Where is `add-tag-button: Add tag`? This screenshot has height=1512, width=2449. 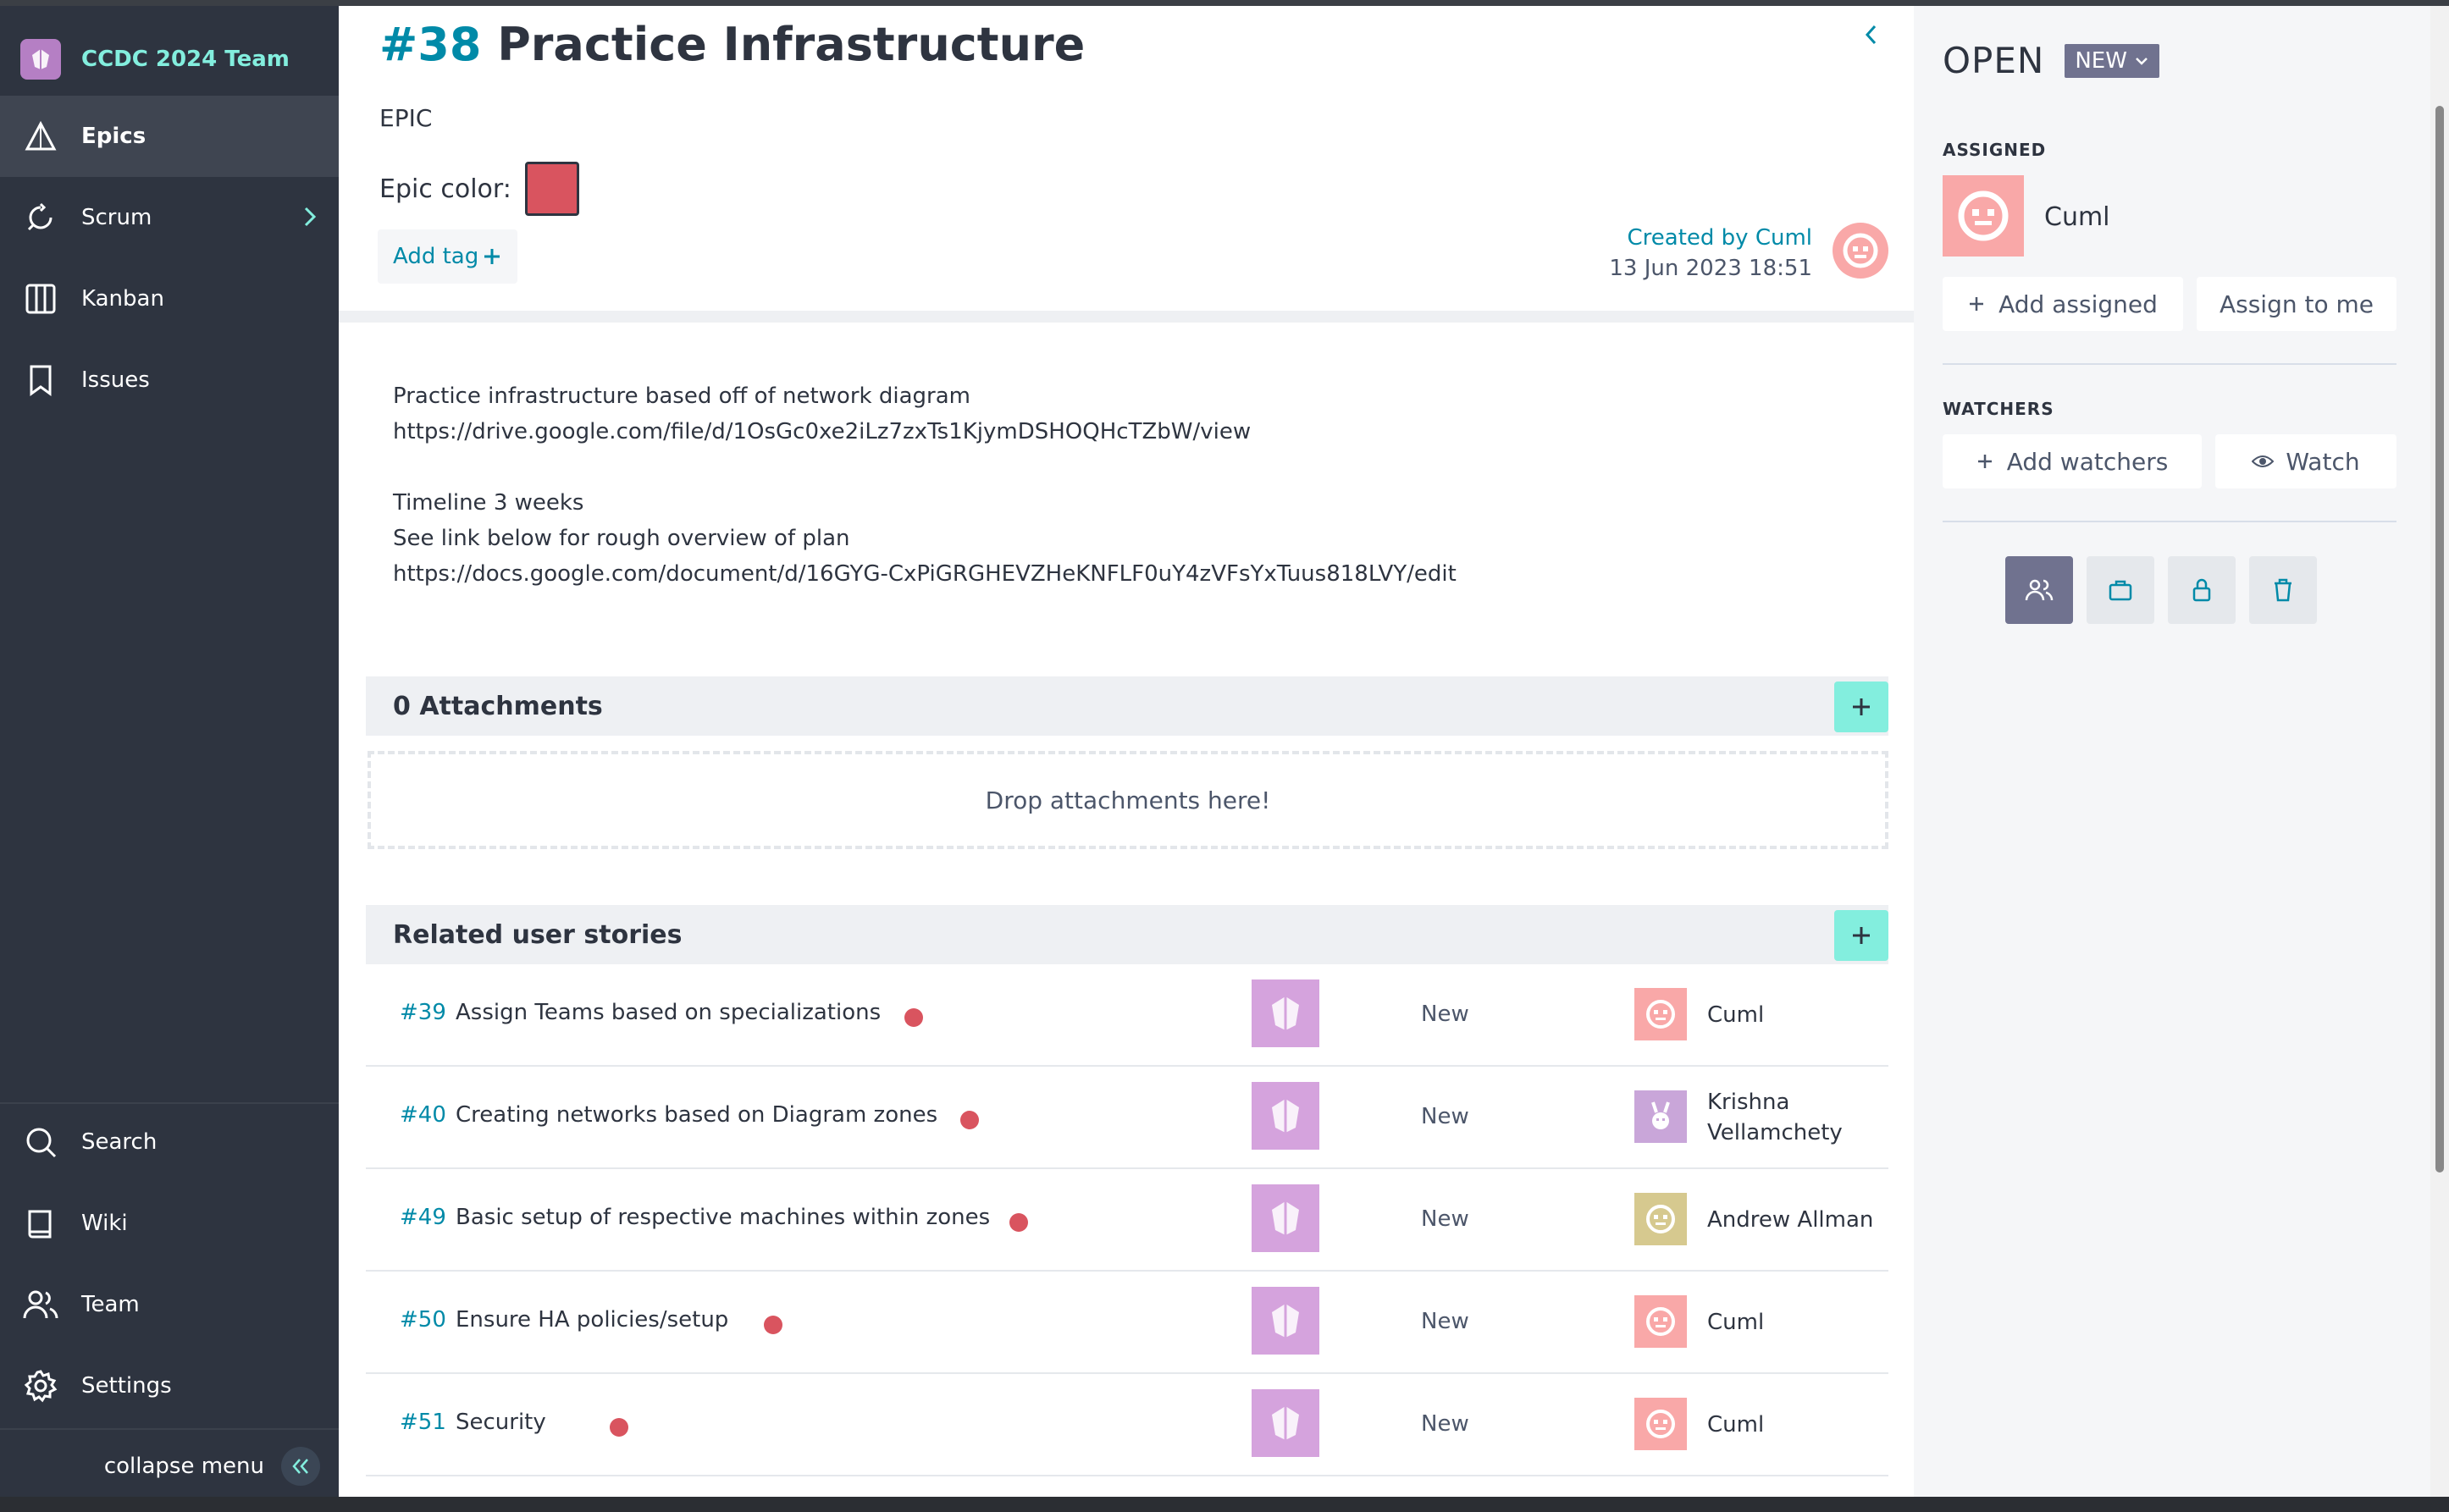 add-tag-button: Add tag is located at coordinates (448, 256).